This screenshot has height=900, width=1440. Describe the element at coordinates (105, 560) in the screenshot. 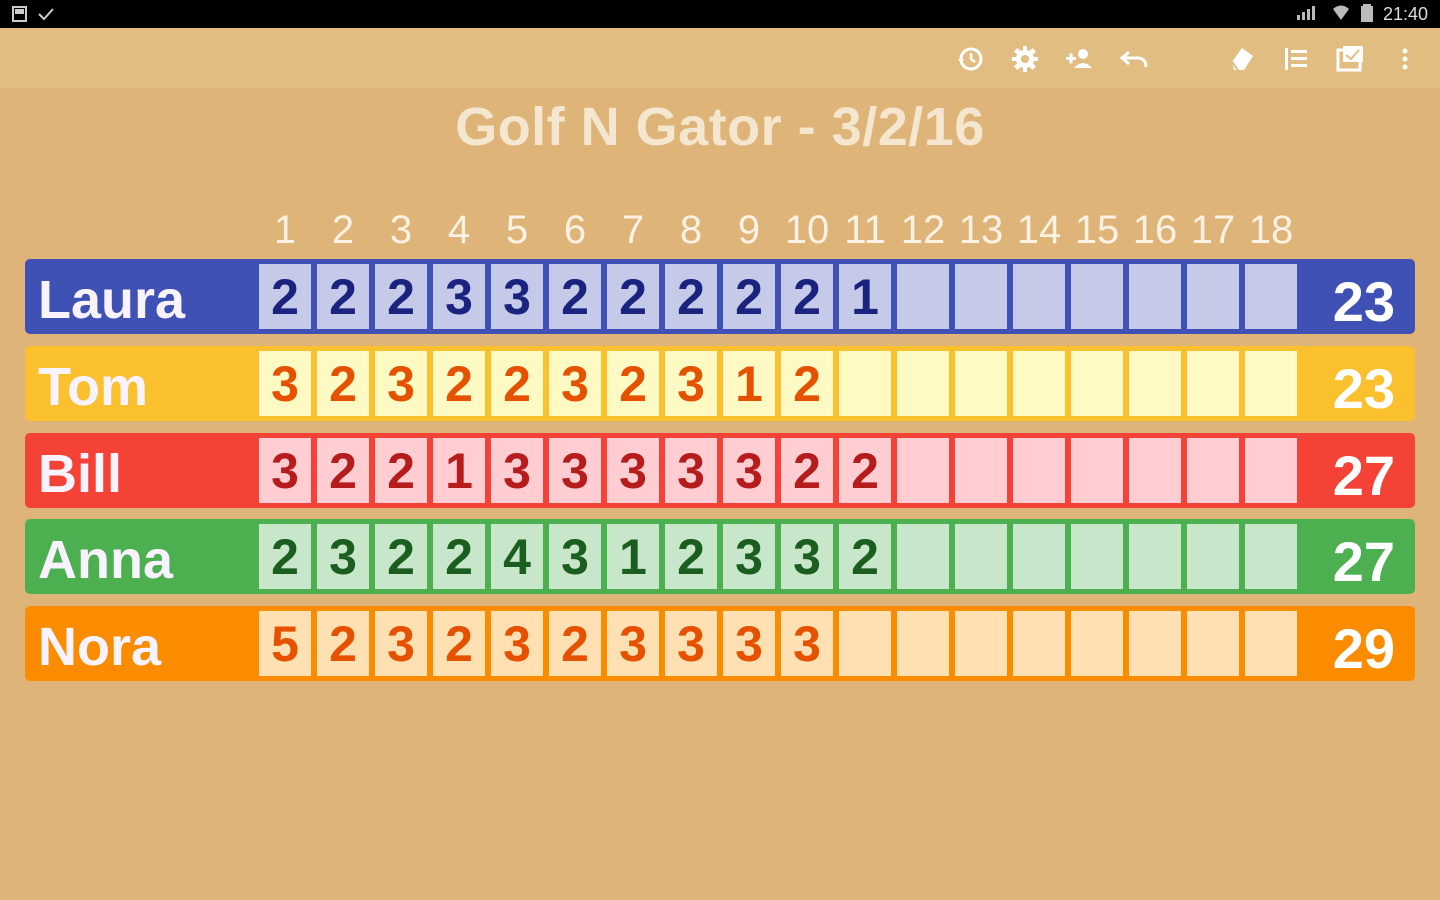

I see `player-name: Anna` at that location.